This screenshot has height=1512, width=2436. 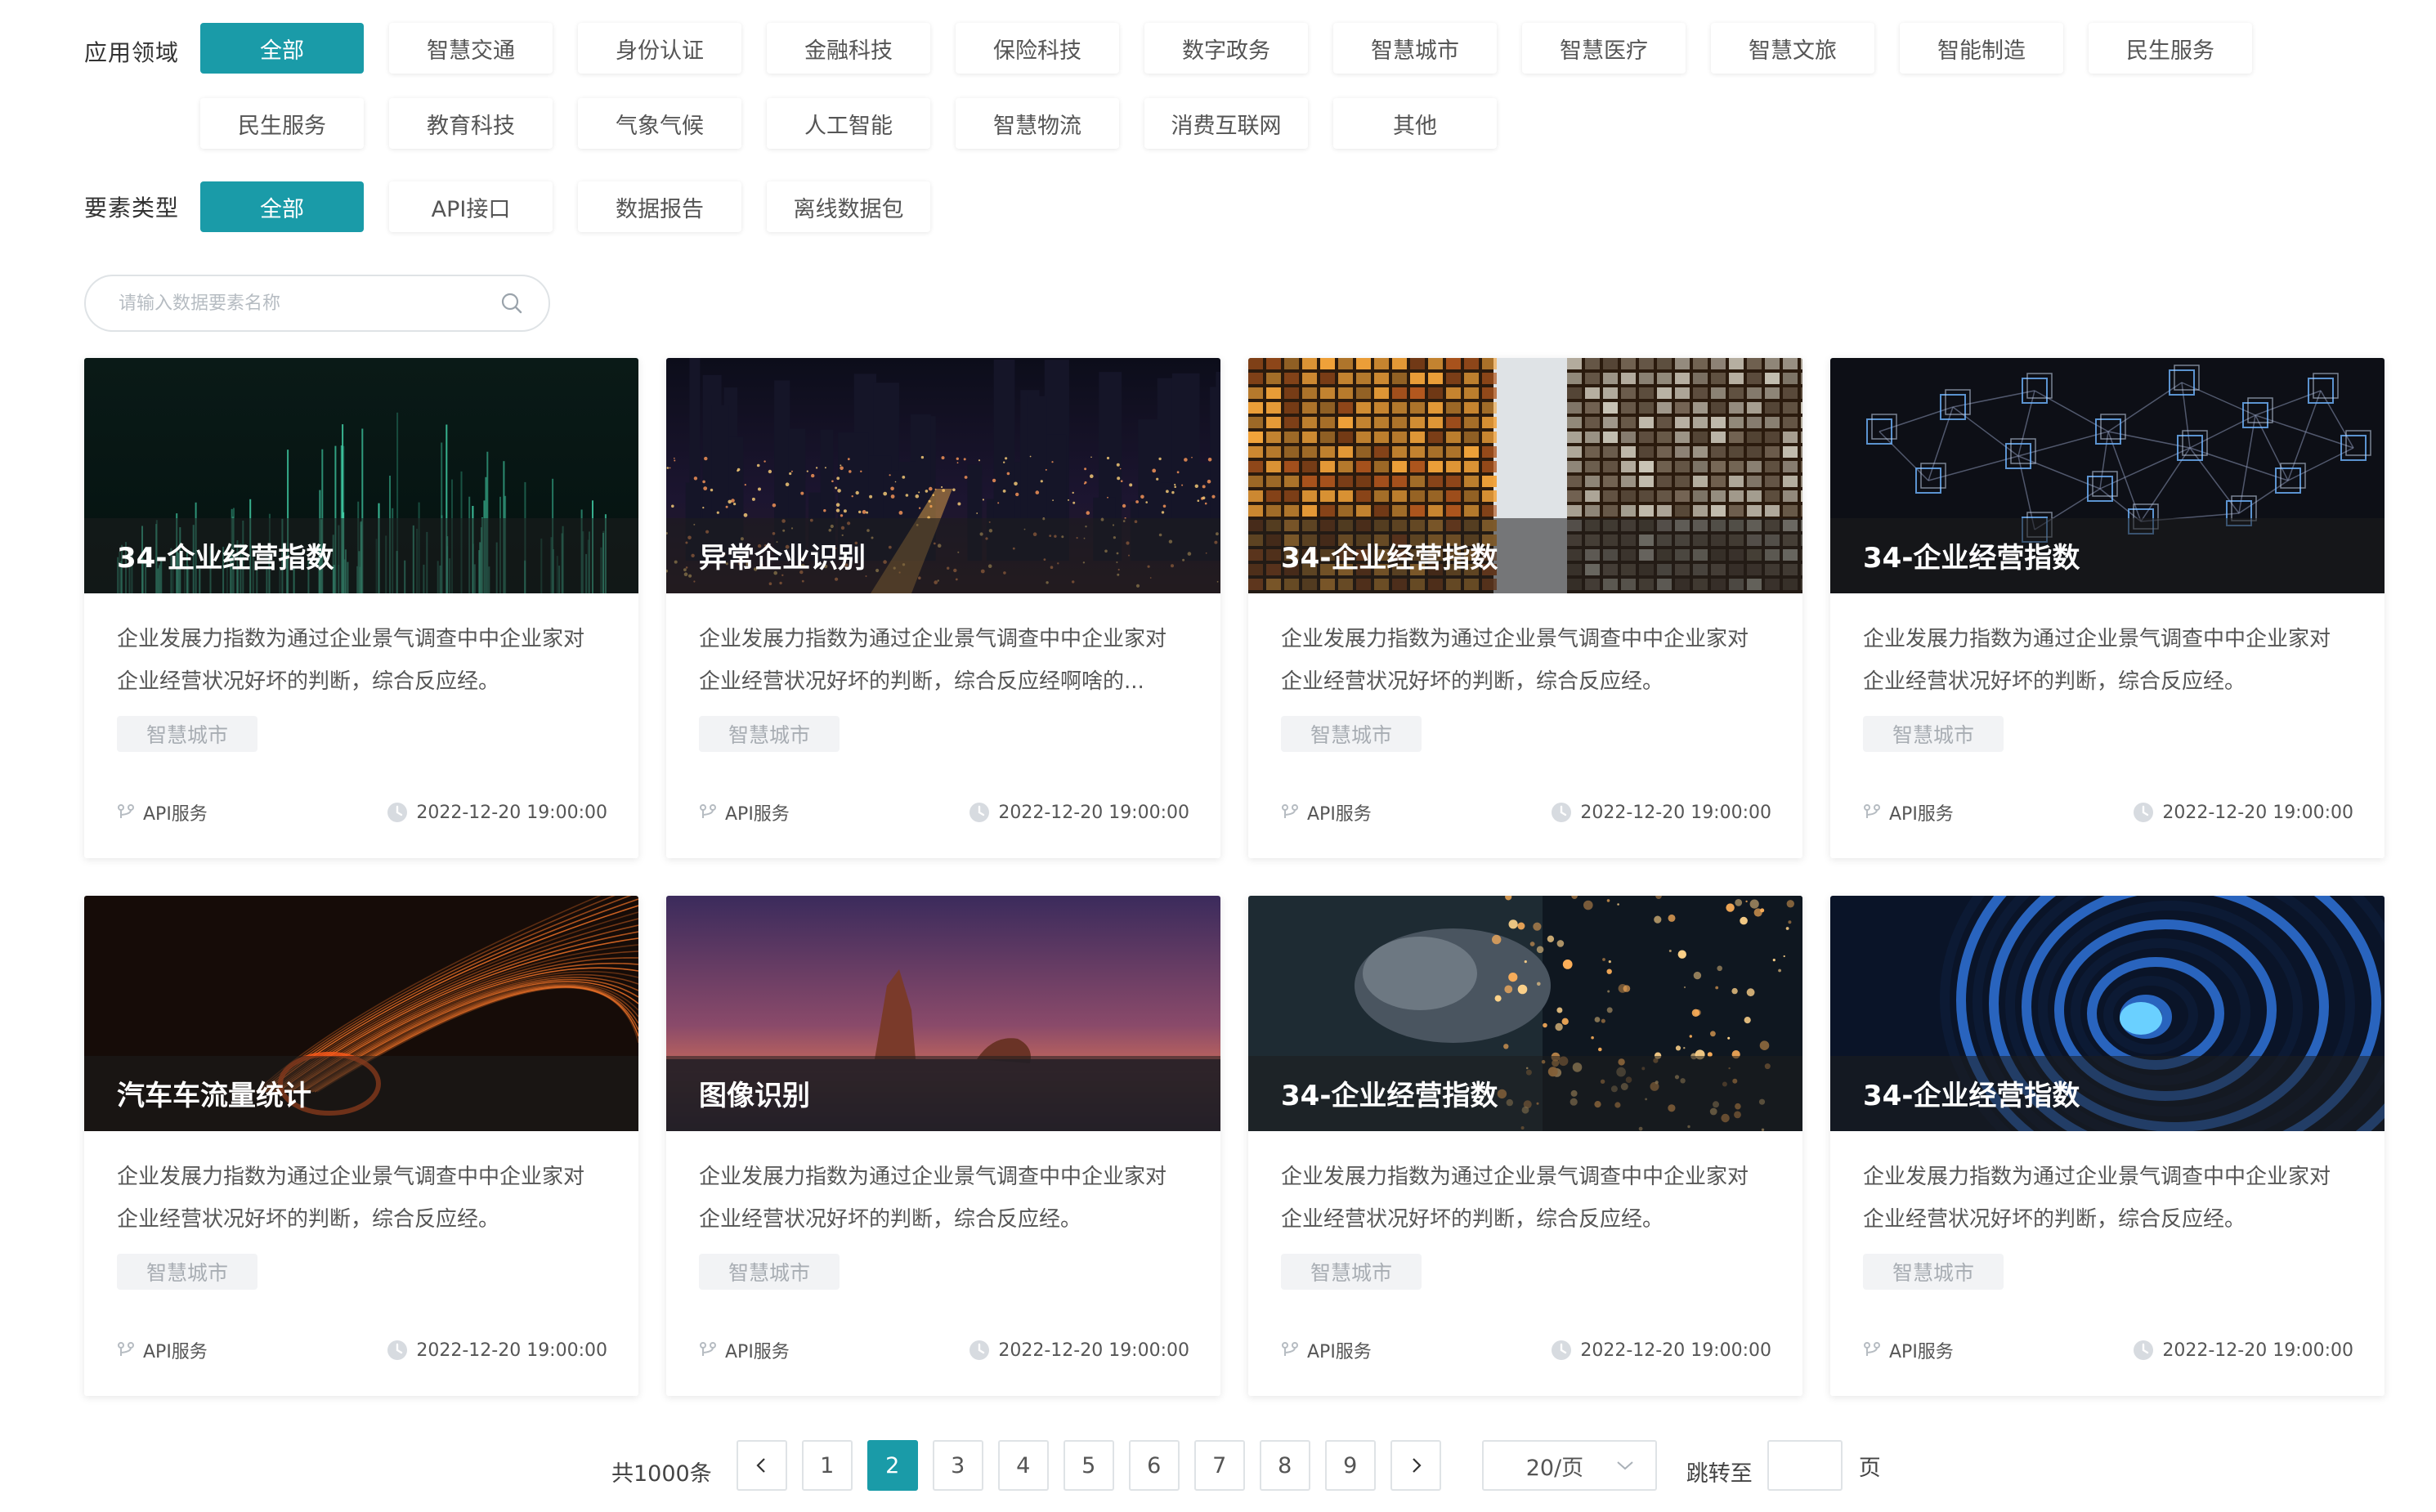 What do you see at coordinates (848, 48) in the screenshot?
I see `filter-domain-chip: 金融科技` at bounding box center [848, 48].